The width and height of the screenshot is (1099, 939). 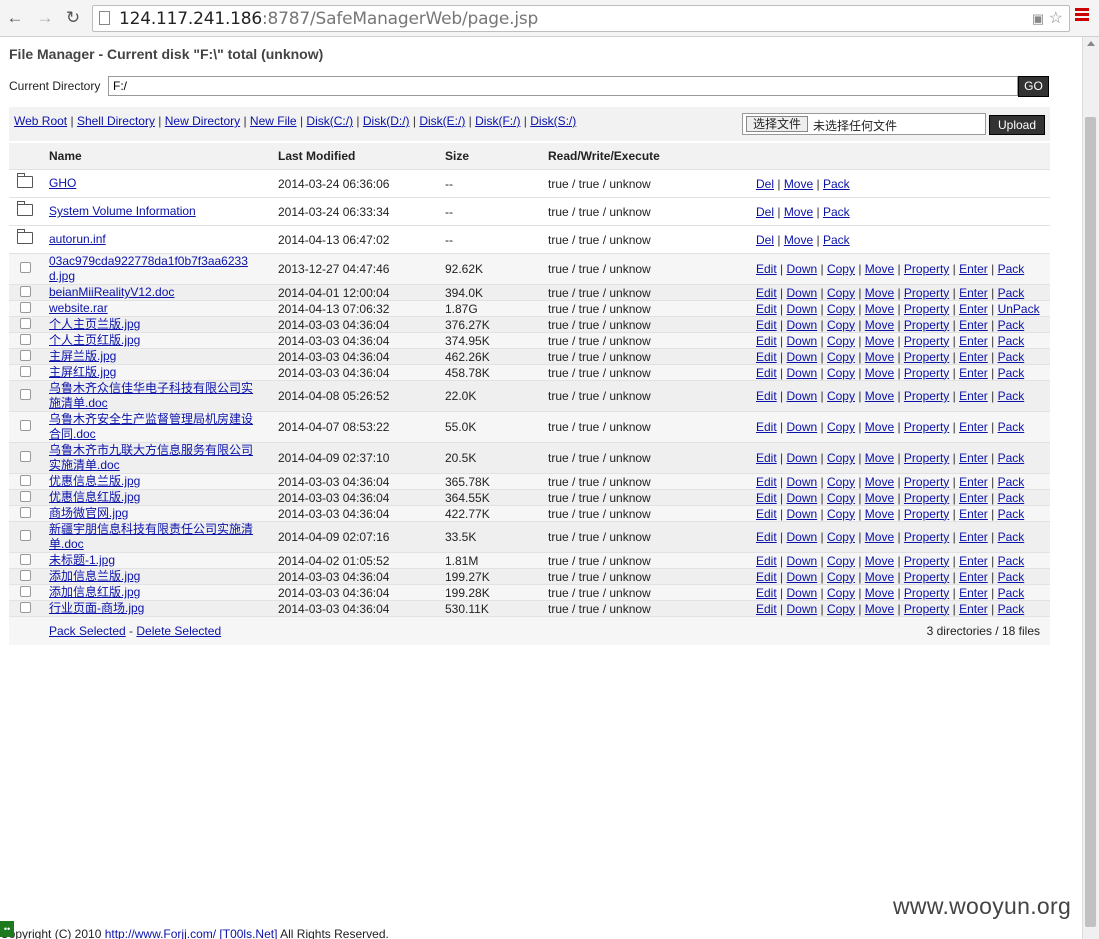 What do you see at coordinates (864, 124) in the screenshot?
I see `file-input: 选择文件 未选择任何文件` at bounding box center [864, 124].